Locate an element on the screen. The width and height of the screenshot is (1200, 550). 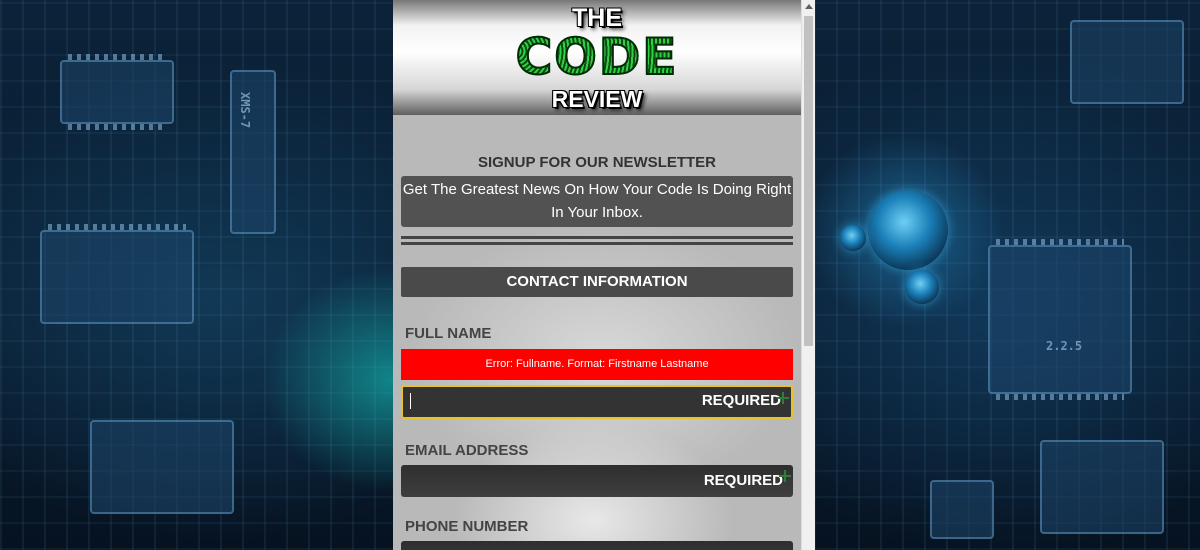
page-scrollbar is located at coordinates (808, 275).